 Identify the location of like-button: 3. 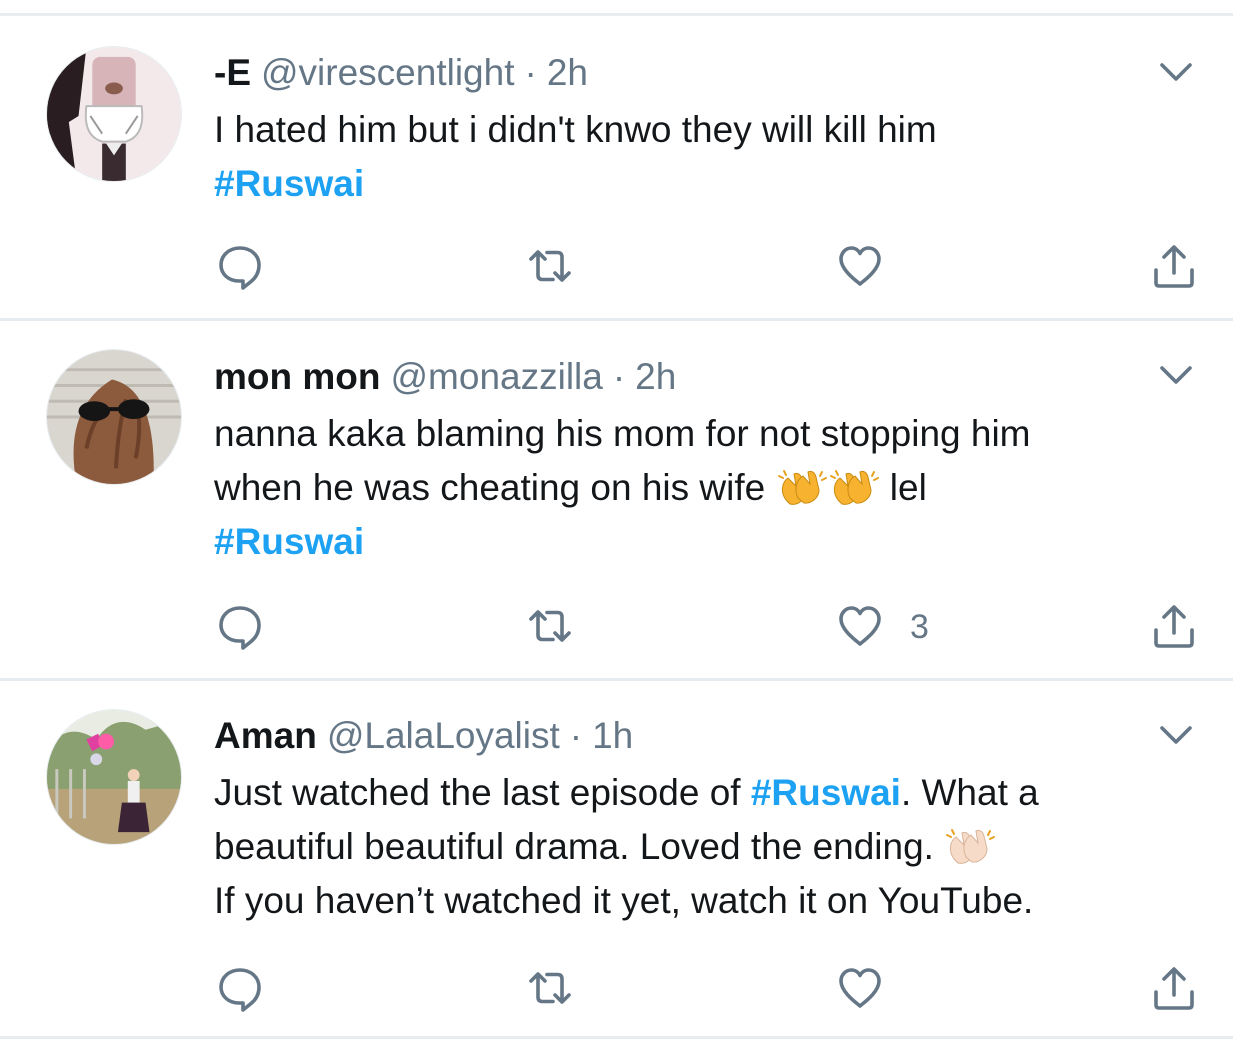
(882, 627).